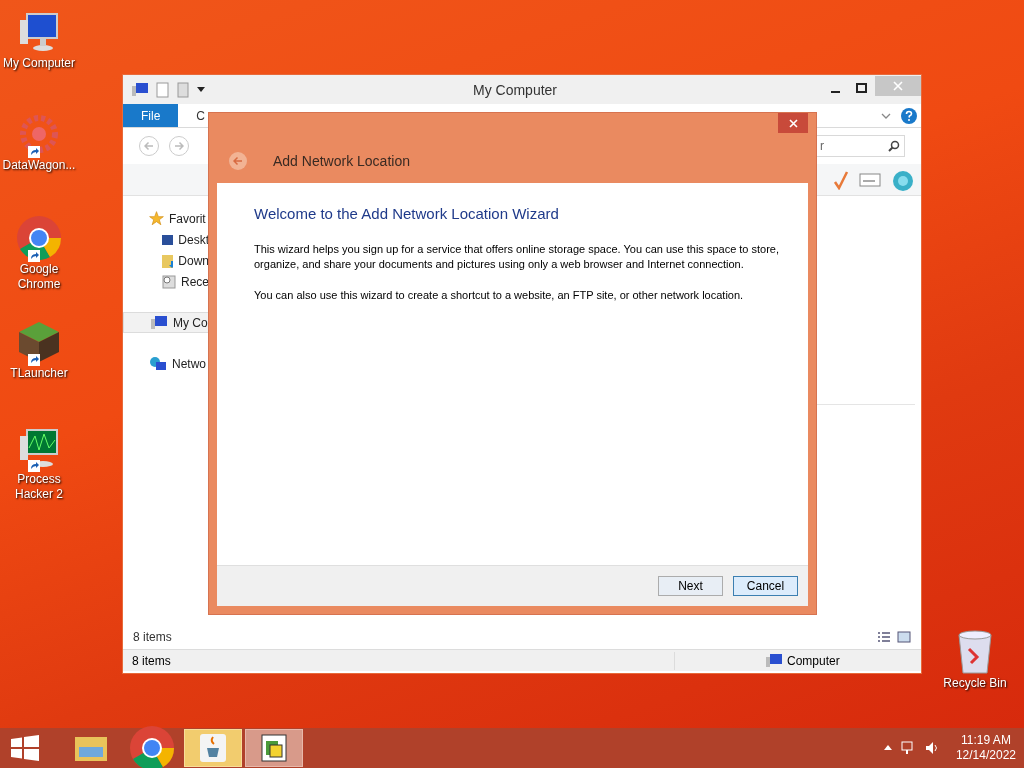 The image size is (1024, 768). What do you see at coordinates (156, 218) in the screenshot?
I see `star-icon` at bounding box center [156, 218].